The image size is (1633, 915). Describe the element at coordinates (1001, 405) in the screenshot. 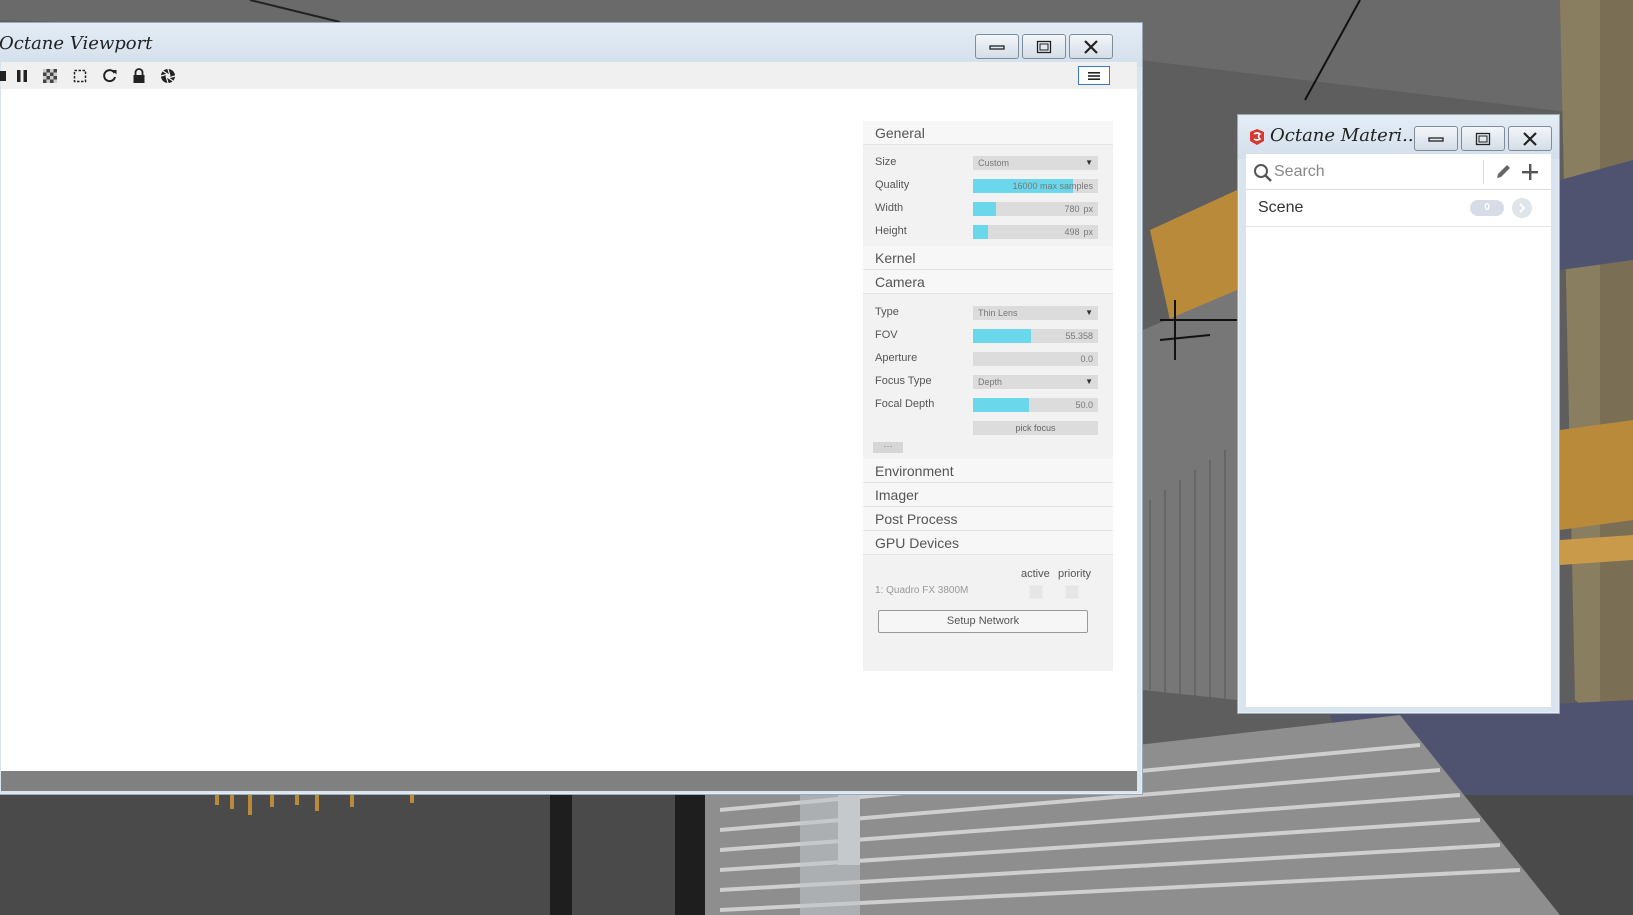

I see `focal-depth-fill` at that location.